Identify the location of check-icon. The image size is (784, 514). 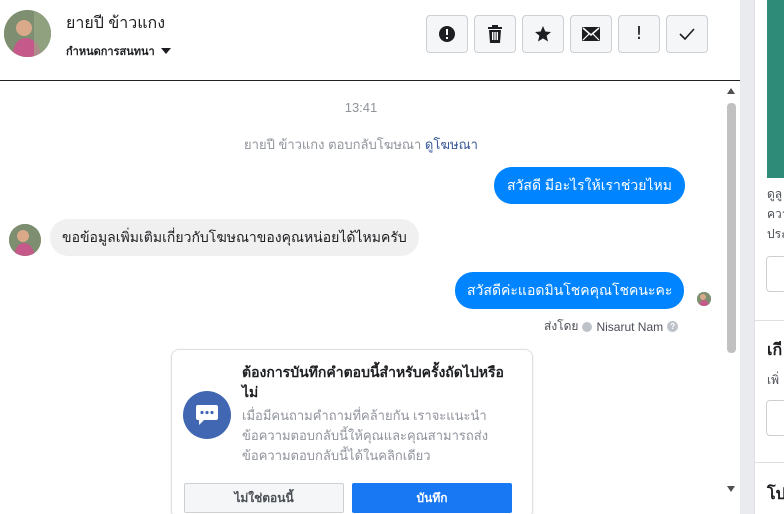
(687, 34).